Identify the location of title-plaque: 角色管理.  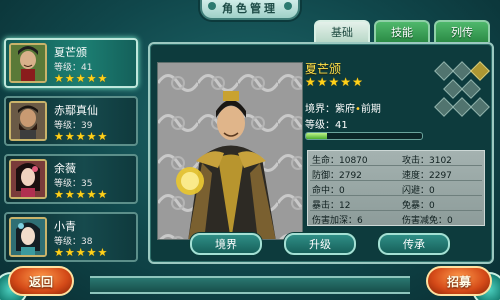
(250, 10).